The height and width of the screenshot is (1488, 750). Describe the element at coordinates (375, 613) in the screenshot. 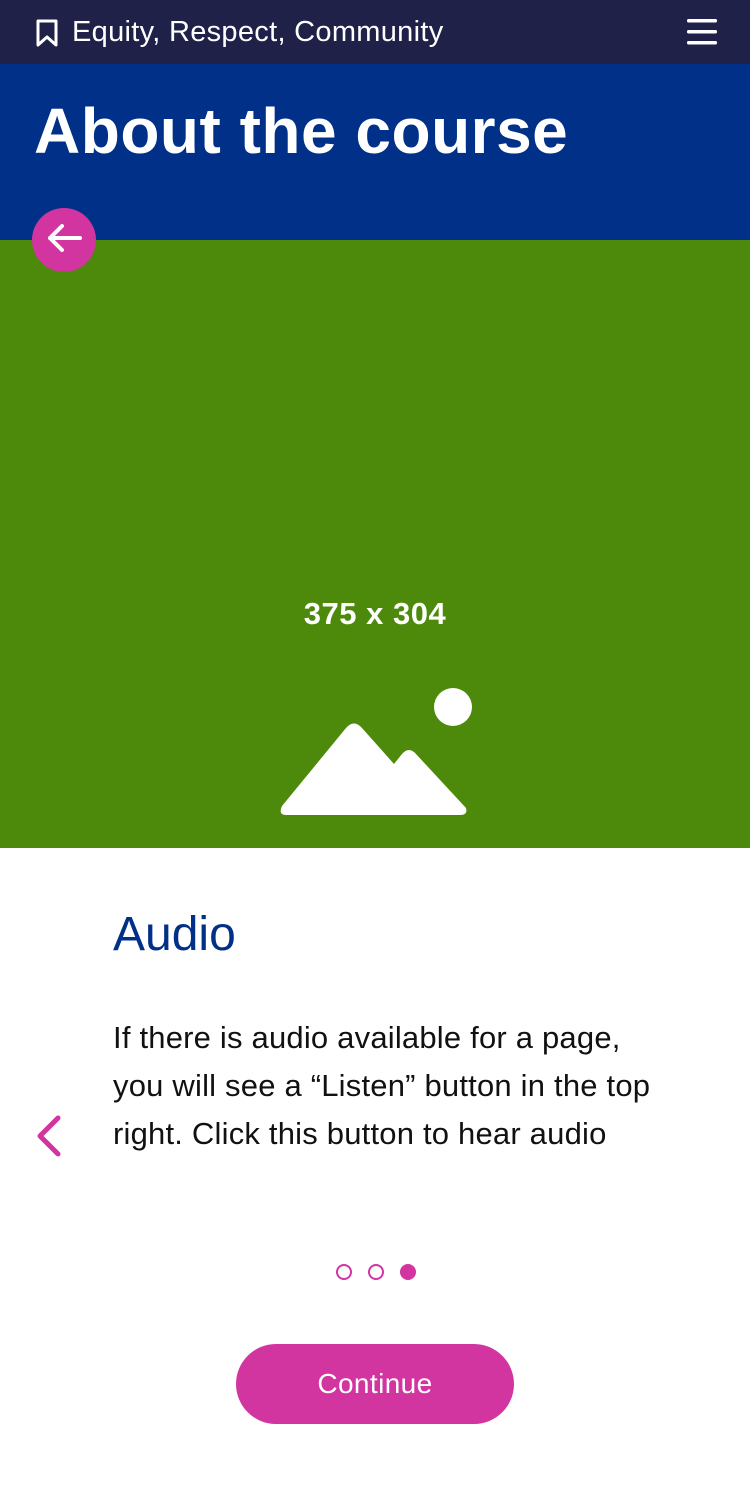

I see `image-dimensions-label: 375 x 304` at that location.